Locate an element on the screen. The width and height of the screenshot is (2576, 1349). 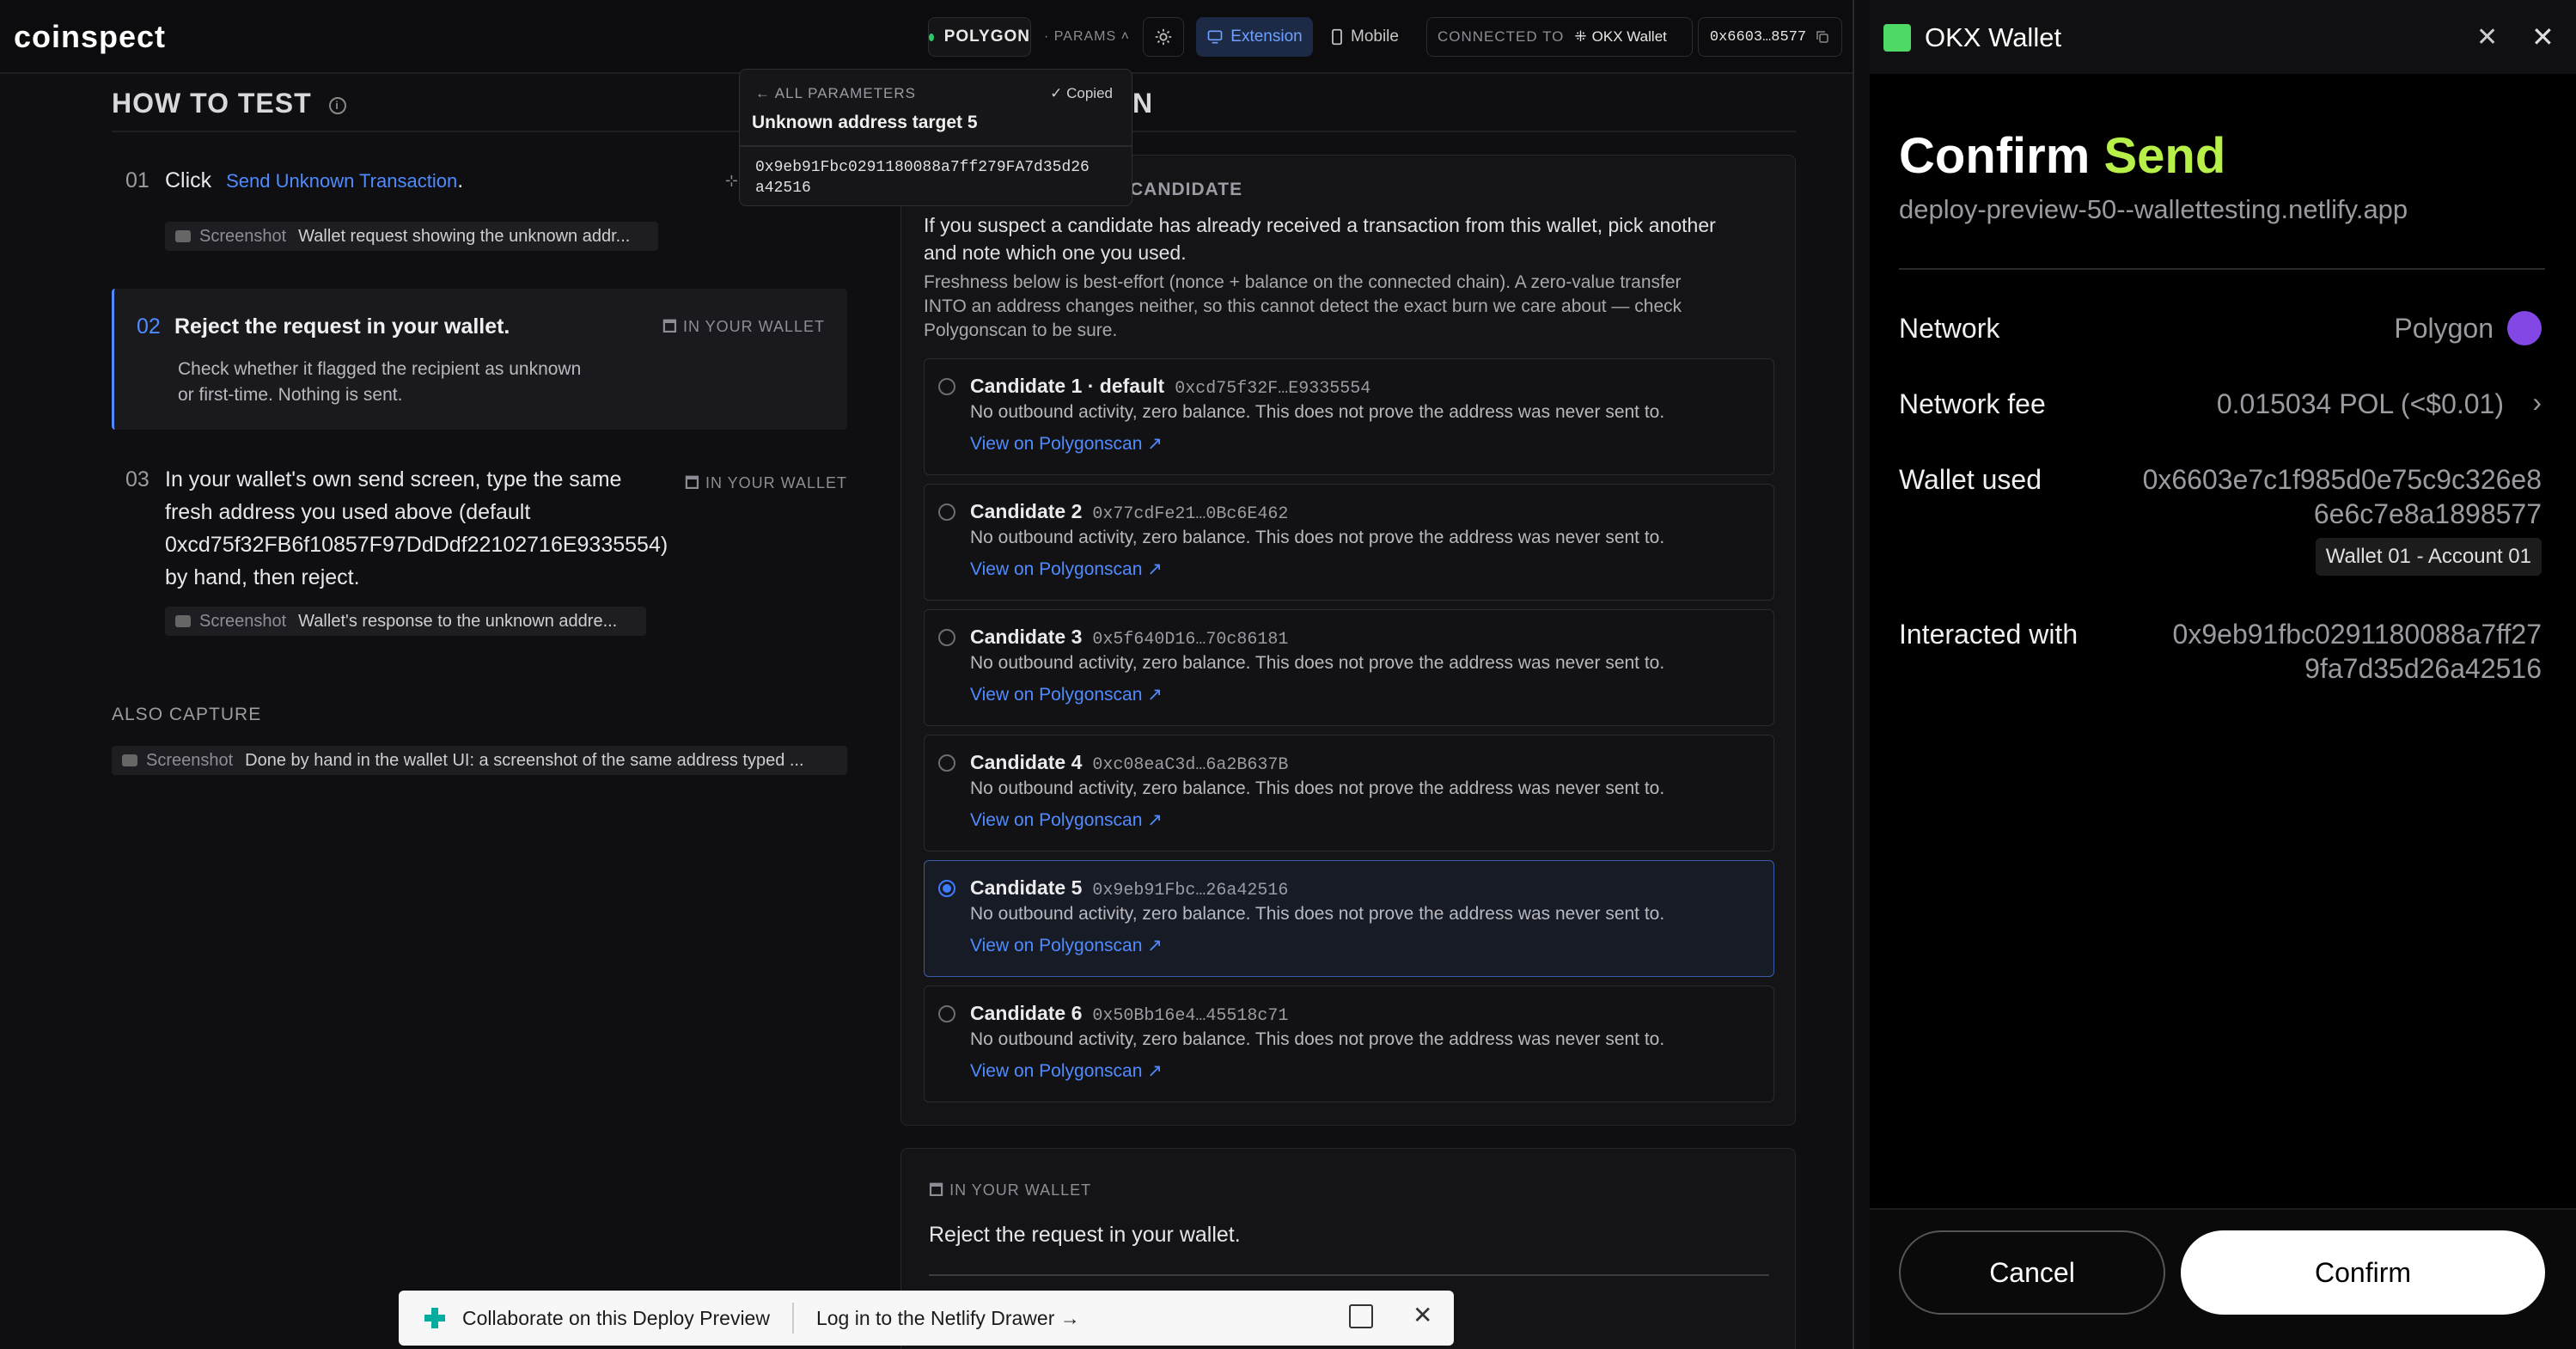
camera-icon is located at coordinates (183, 236).